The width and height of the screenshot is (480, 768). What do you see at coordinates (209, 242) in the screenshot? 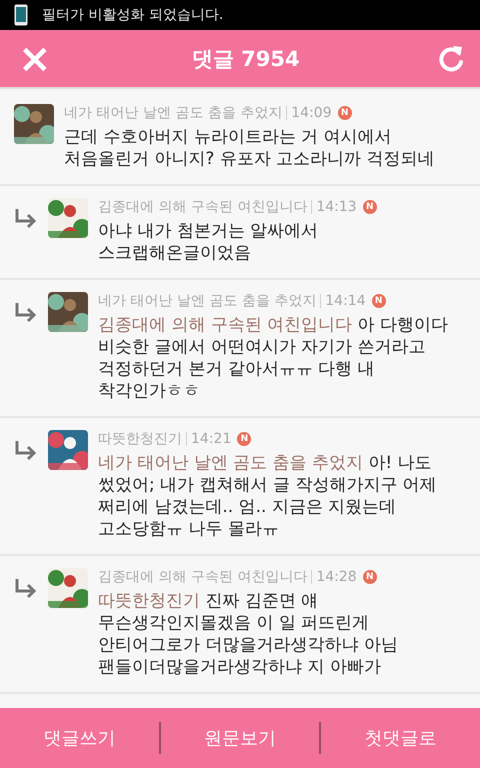
I see `comment-text: 아냐 내가 첨본거는 알싸에서 스크랩해온글이었음` at bounding box center [209, 242].